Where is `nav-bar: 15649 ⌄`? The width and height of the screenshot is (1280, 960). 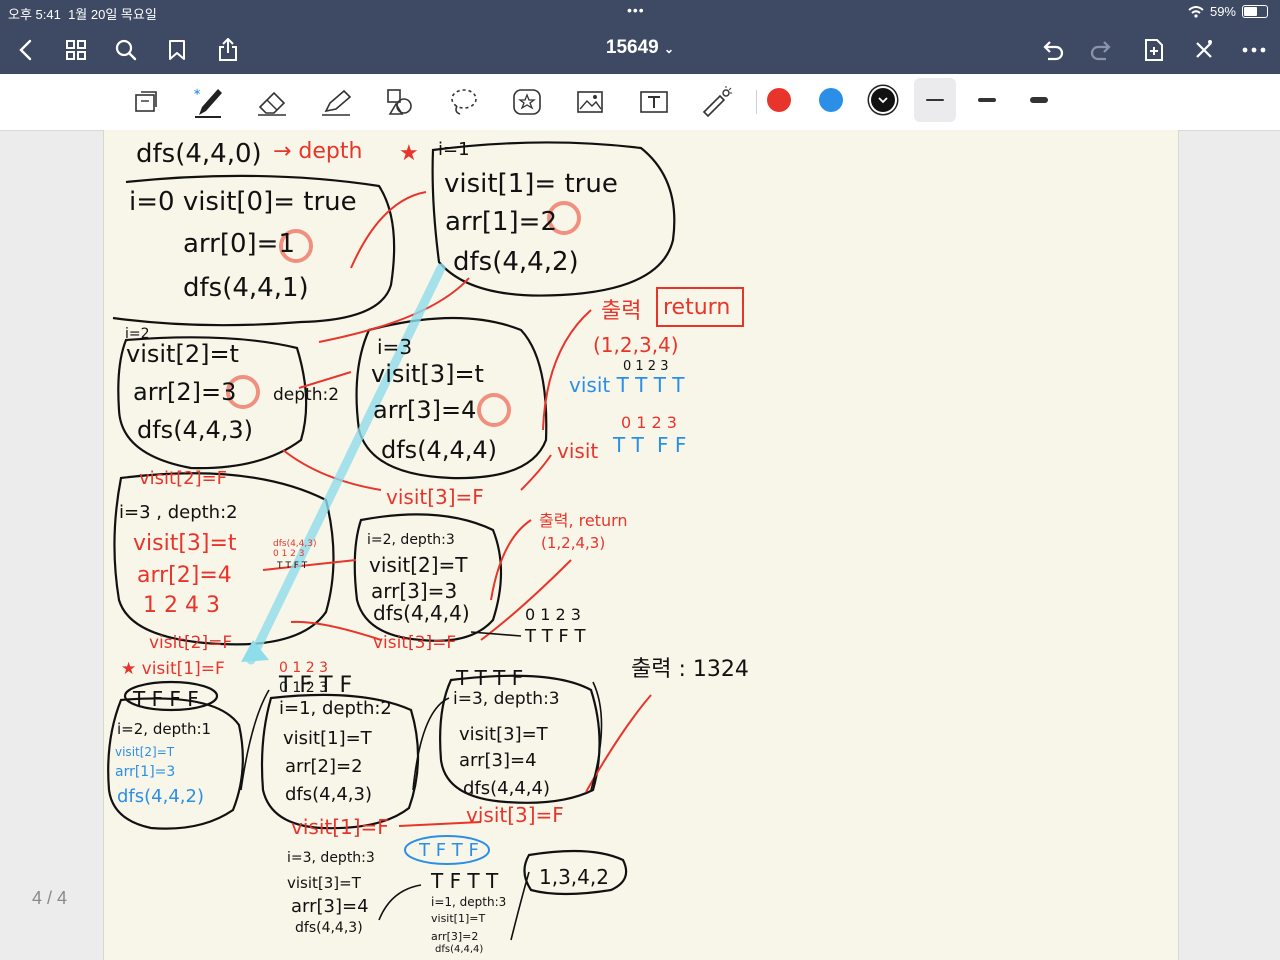
nav-bar: 15649 ⌄ is located at coordinates (640, 49).